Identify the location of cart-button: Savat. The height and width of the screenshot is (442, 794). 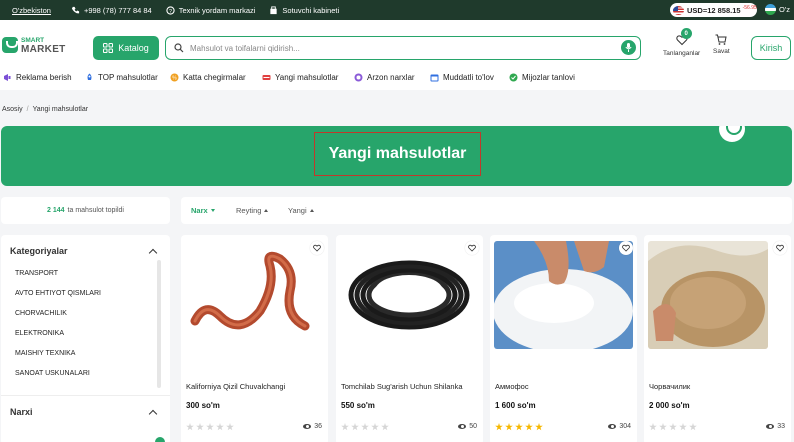
(721, 44).